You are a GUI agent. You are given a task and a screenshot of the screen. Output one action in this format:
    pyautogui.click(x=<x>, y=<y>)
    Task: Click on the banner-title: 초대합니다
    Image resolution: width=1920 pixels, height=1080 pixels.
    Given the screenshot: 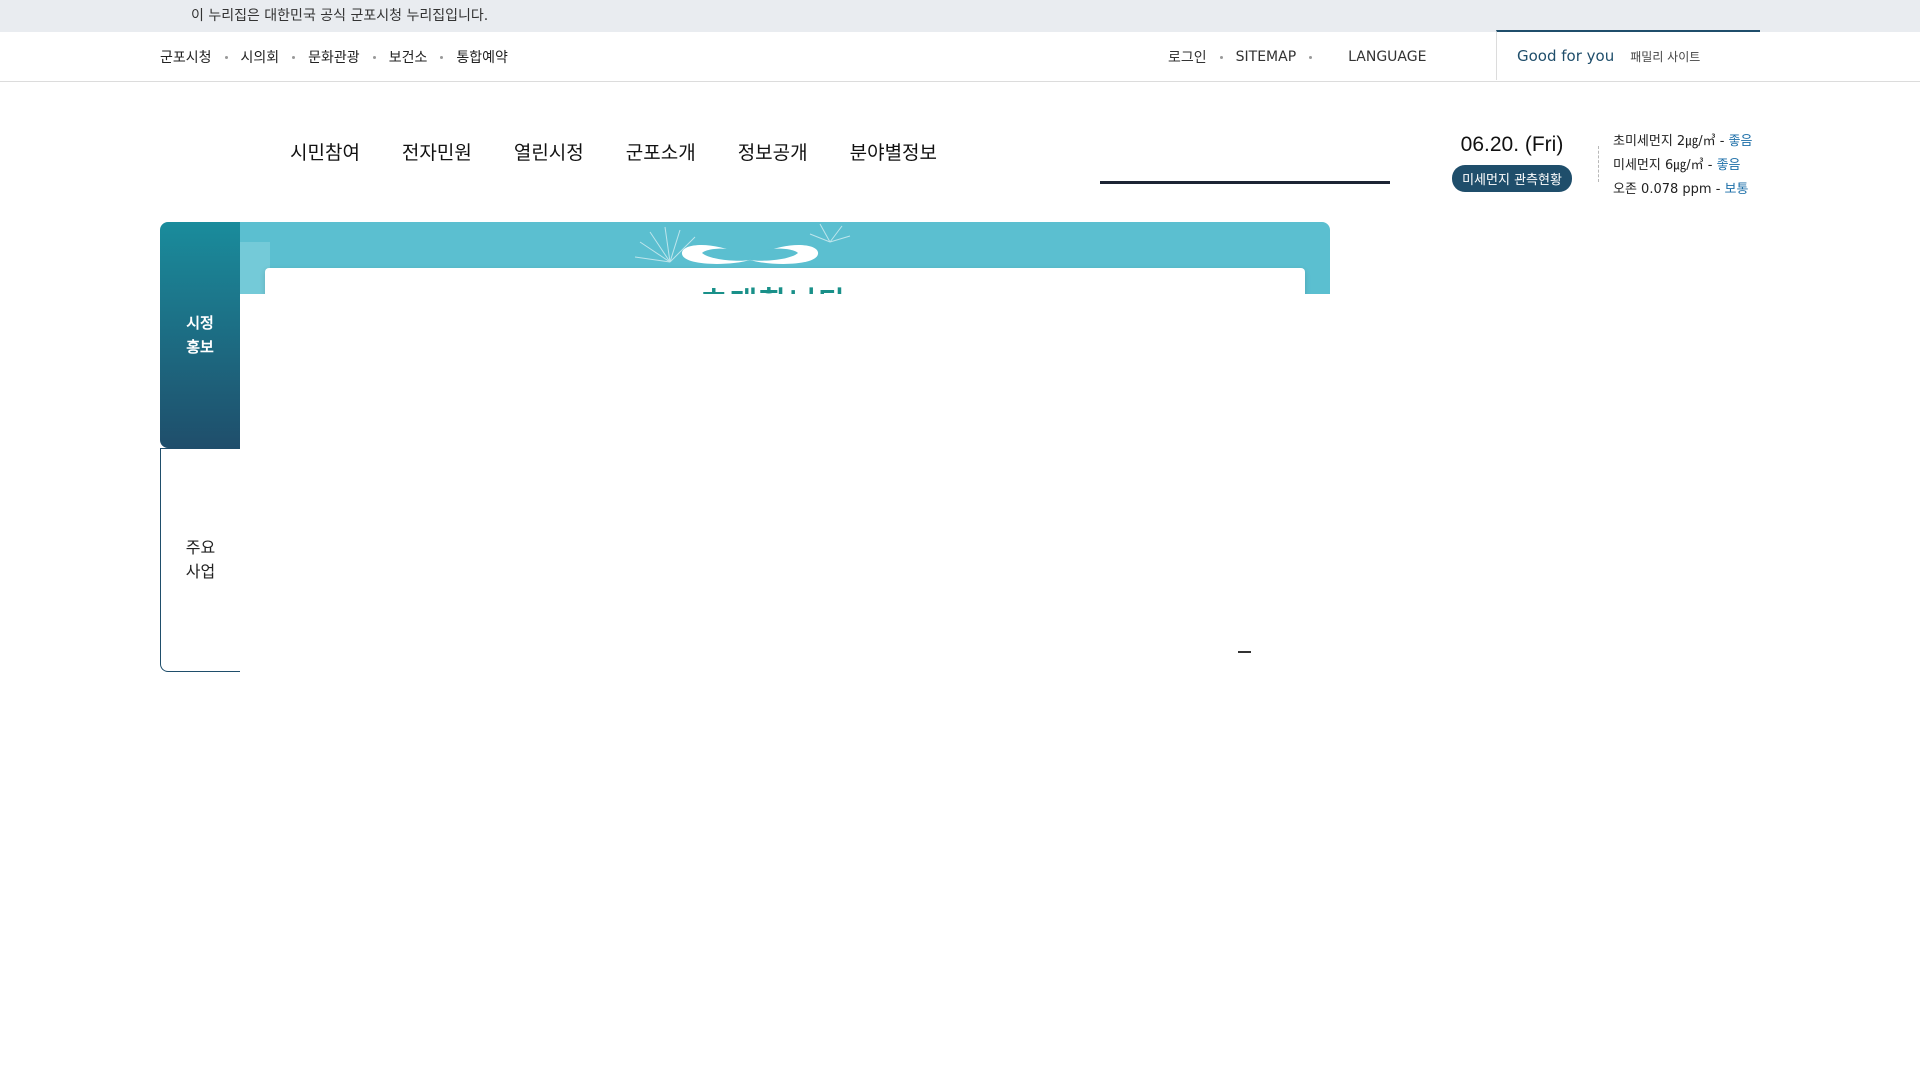 What is the action you would take?
    pyautogui.click(x=774, y=286)
    